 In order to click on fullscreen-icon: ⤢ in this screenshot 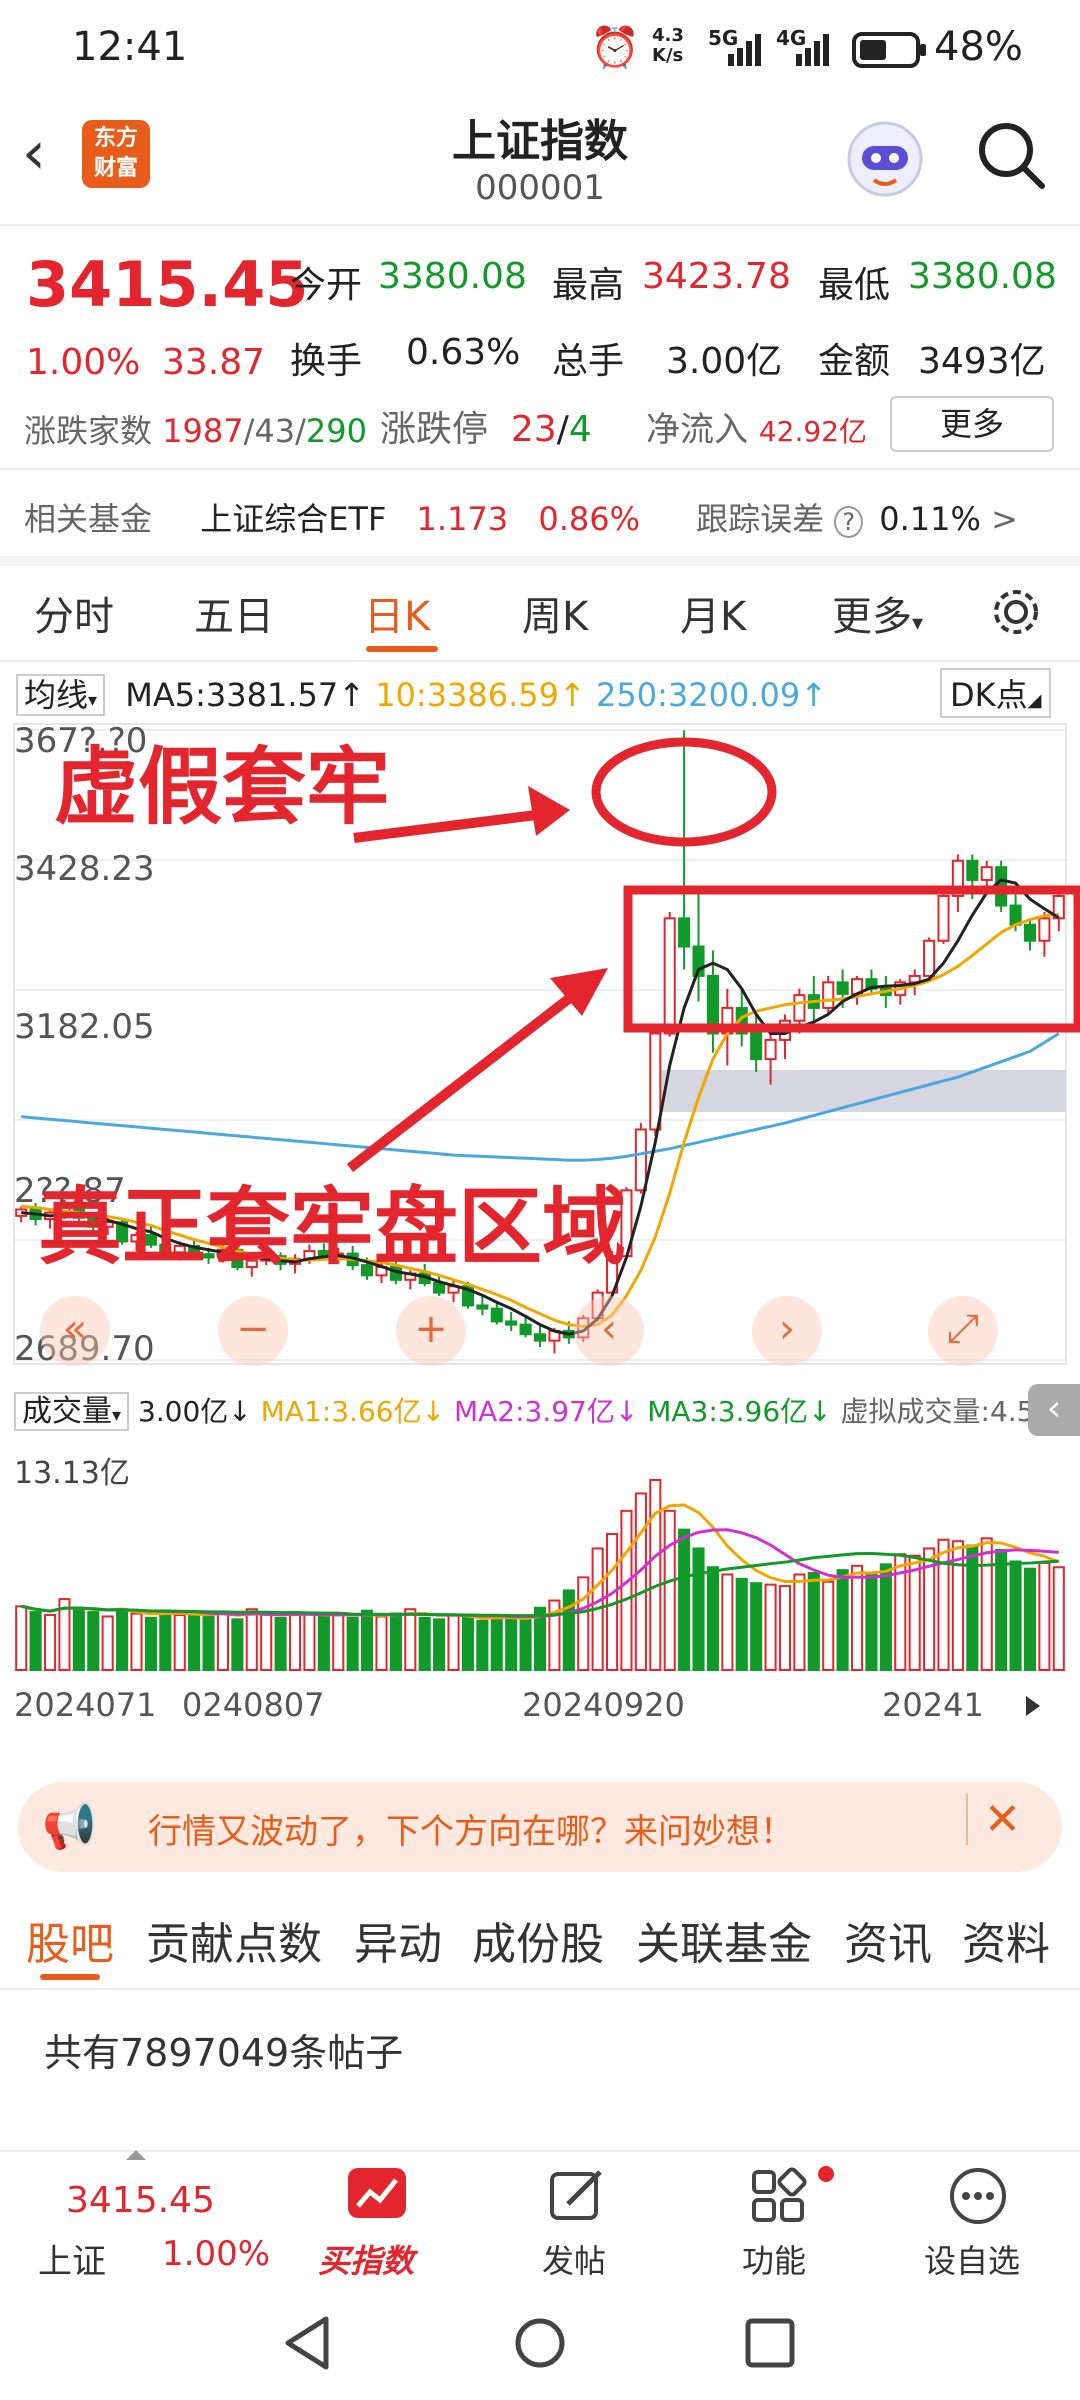, I will do `click(963, 1331)`.